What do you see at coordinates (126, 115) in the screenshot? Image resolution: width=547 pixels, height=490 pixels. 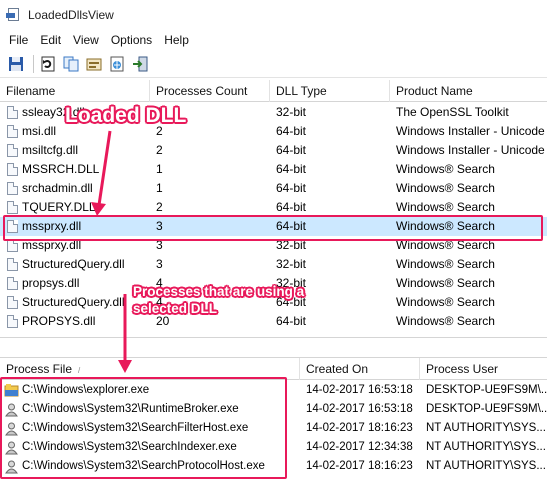 I see `loaded-dll-annotation: Loaded DLL` at bounding box center [126, 115].